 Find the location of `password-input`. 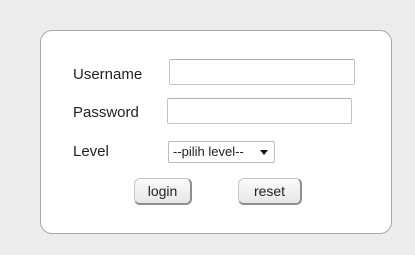

password-input is located at coordinates (259, 111).